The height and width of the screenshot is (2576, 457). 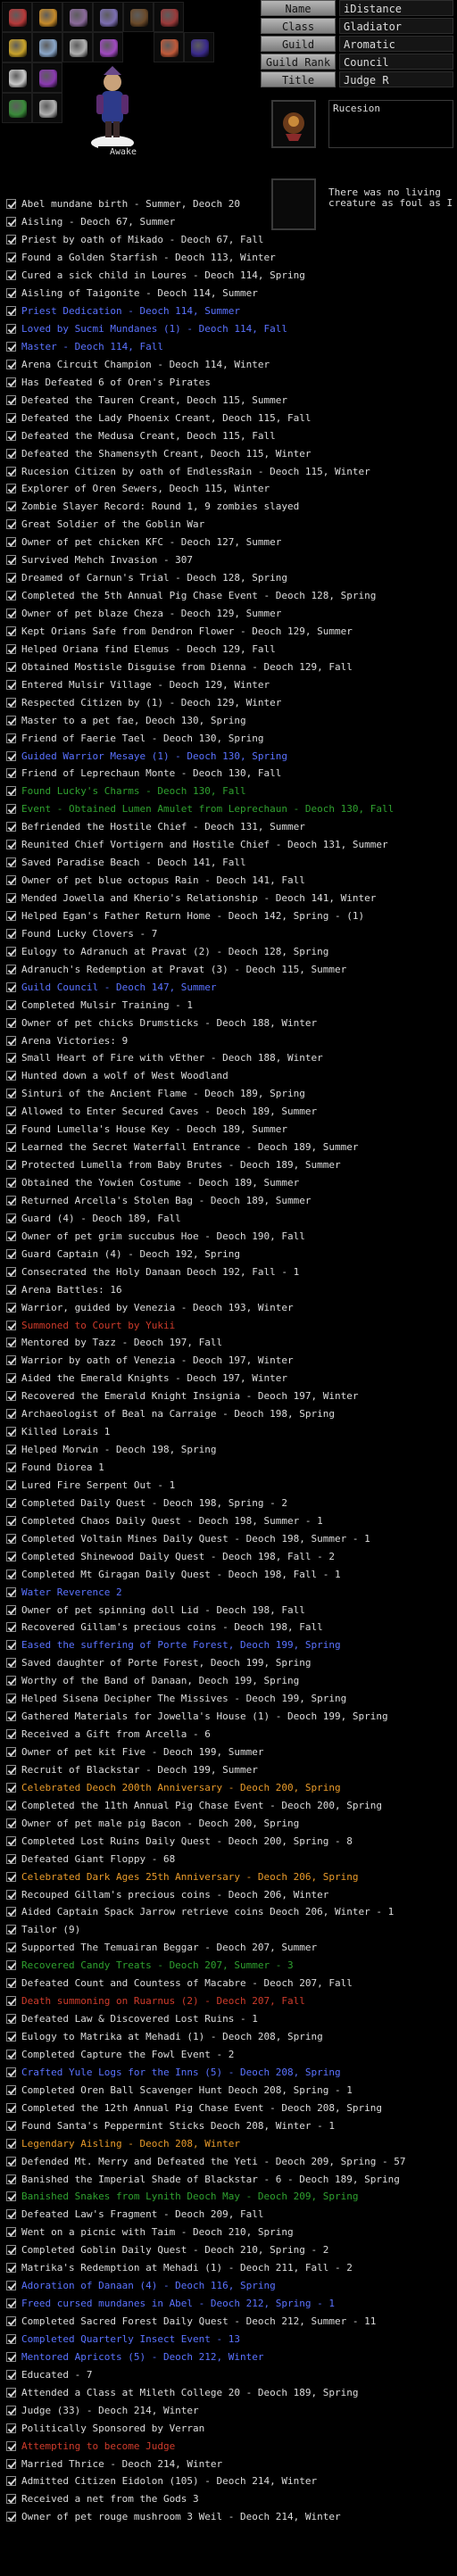 What do you see at coordinates (47, 17) in the screenshot?
I see `equip-slot-amulet` at bounding box center [47, 17].